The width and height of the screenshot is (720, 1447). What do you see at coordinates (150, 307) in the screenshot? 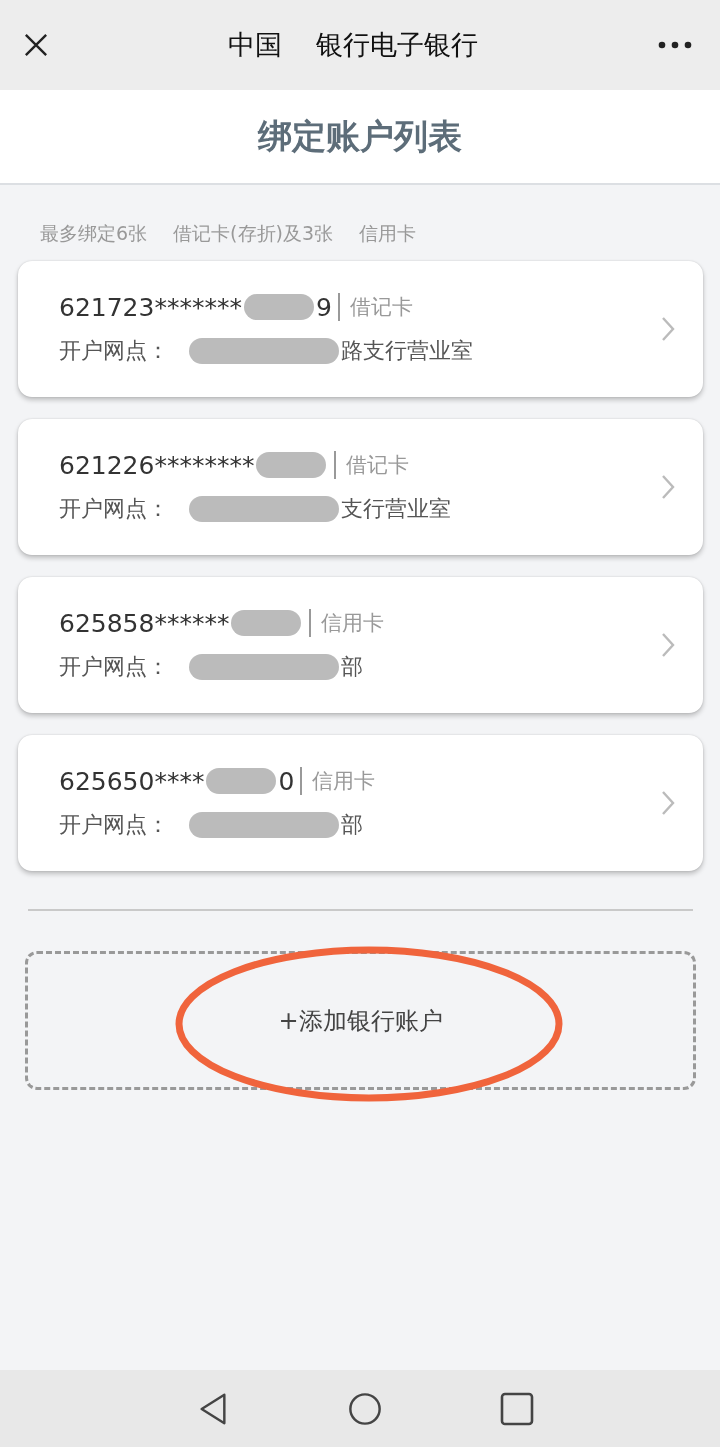
I see `card-number: 621723*******` at bounding box center [150, 307].